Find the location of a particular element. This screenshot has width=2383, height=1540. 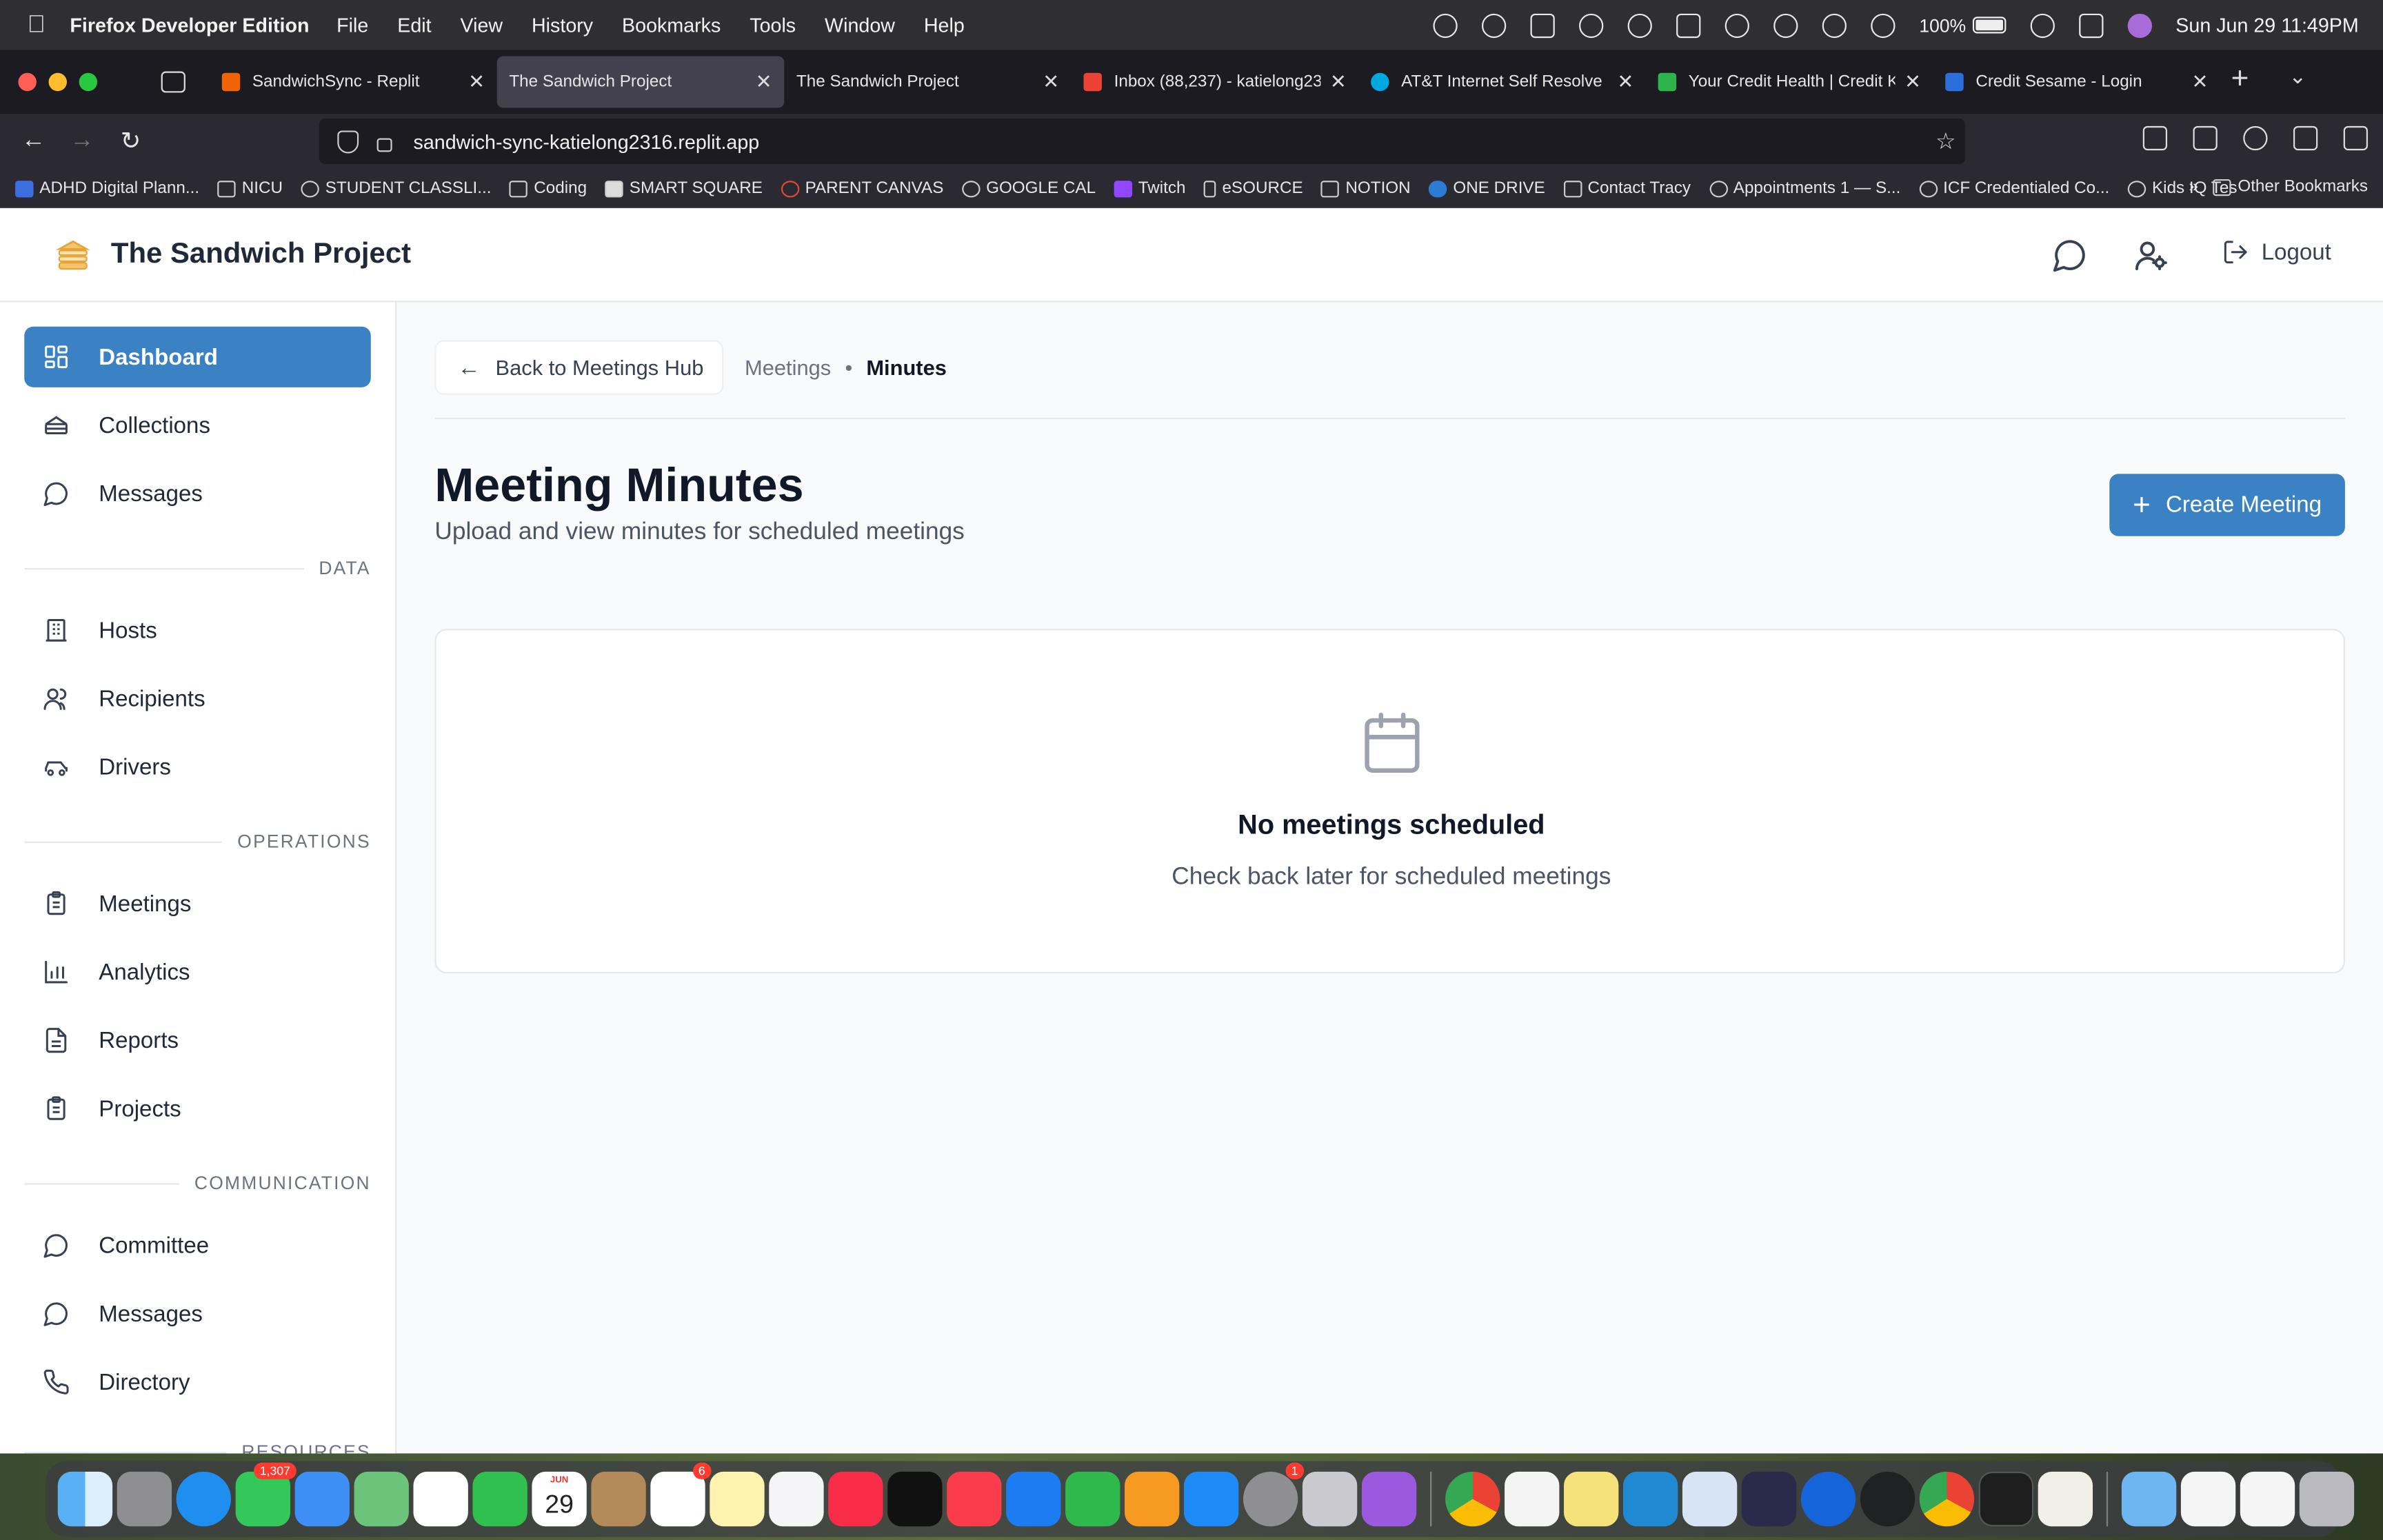

github-desktop-icon is located at coordinates (1769, 1499).